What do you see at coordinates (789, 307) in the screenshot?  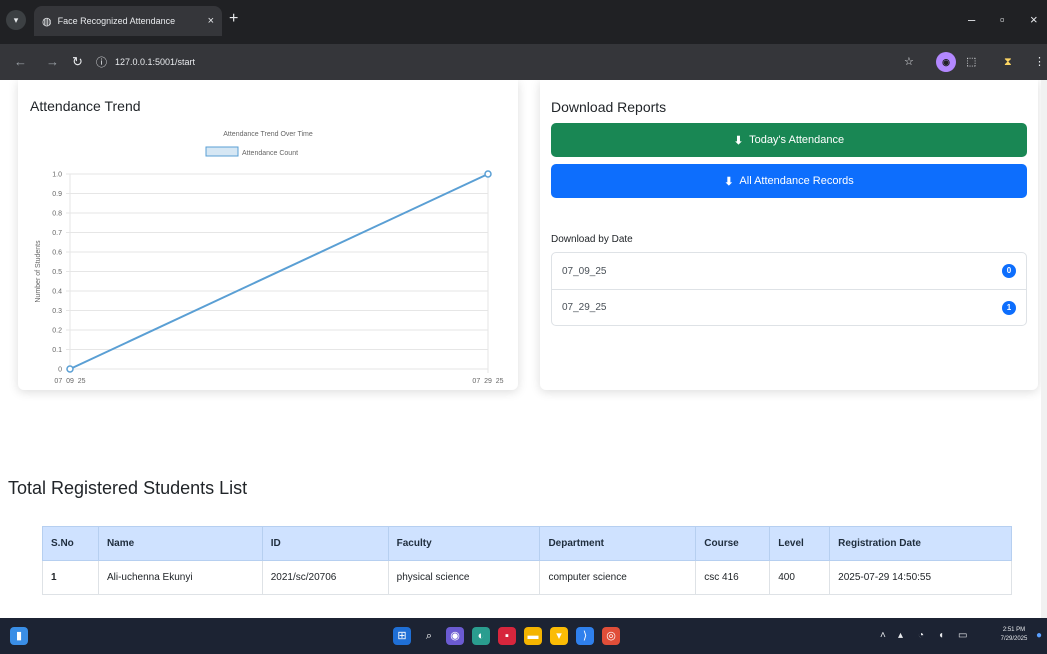 I see `date-item-07-29-25: 07_29_25 1` at bounding box center [789, 307].